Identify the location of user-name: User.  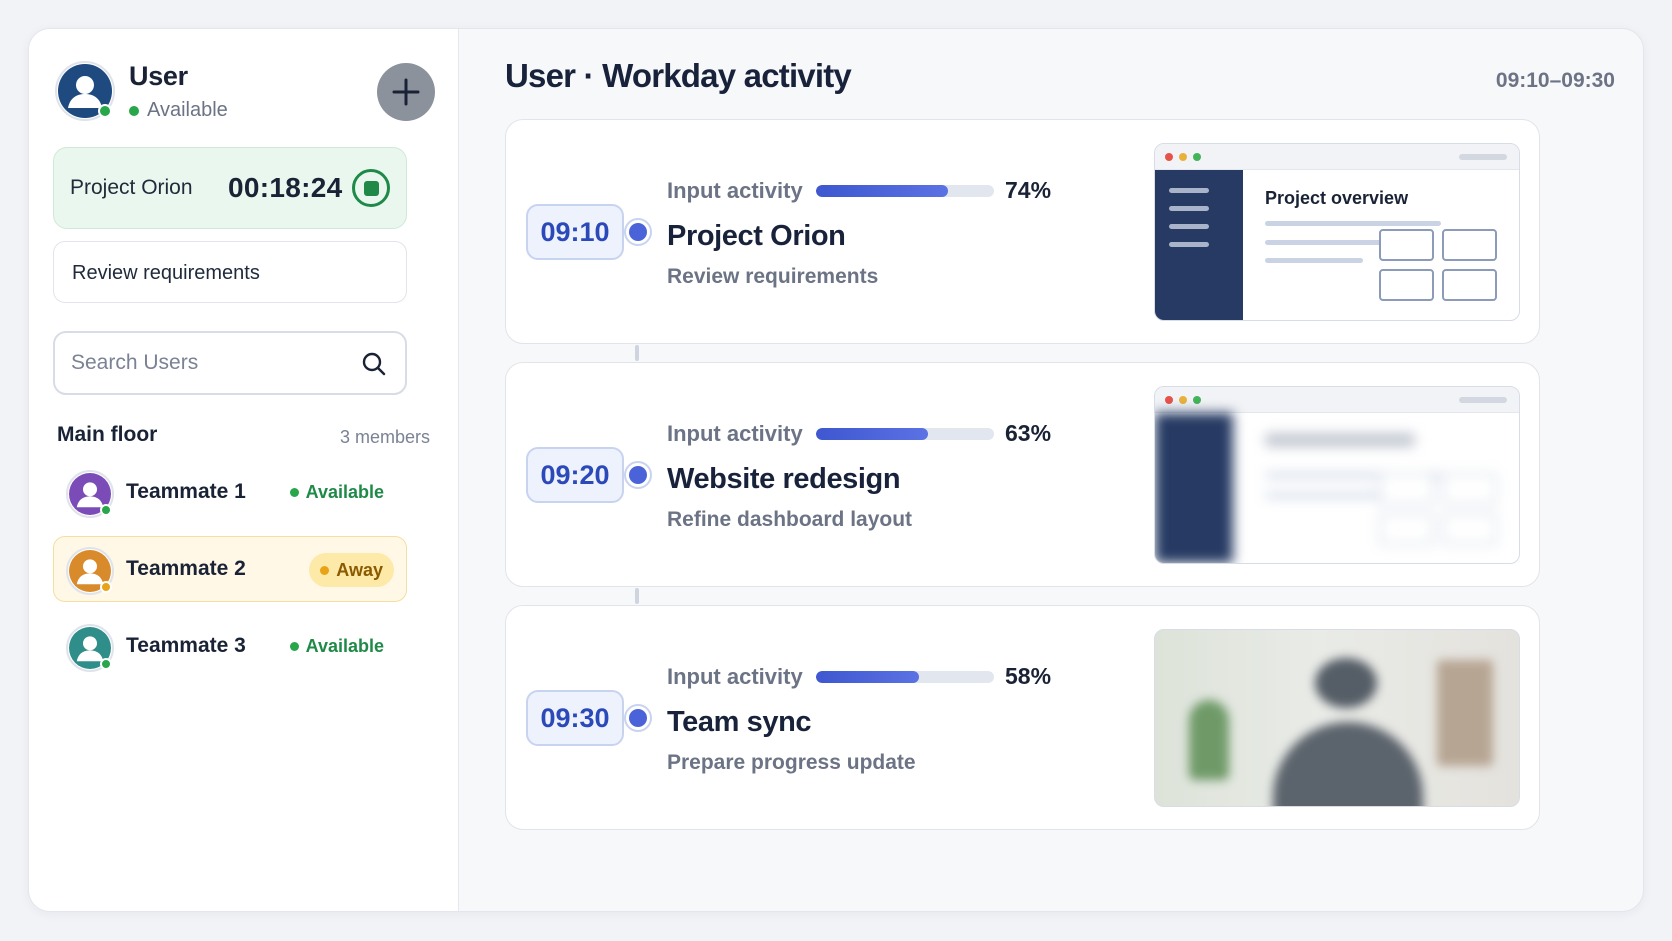
(158, 76).